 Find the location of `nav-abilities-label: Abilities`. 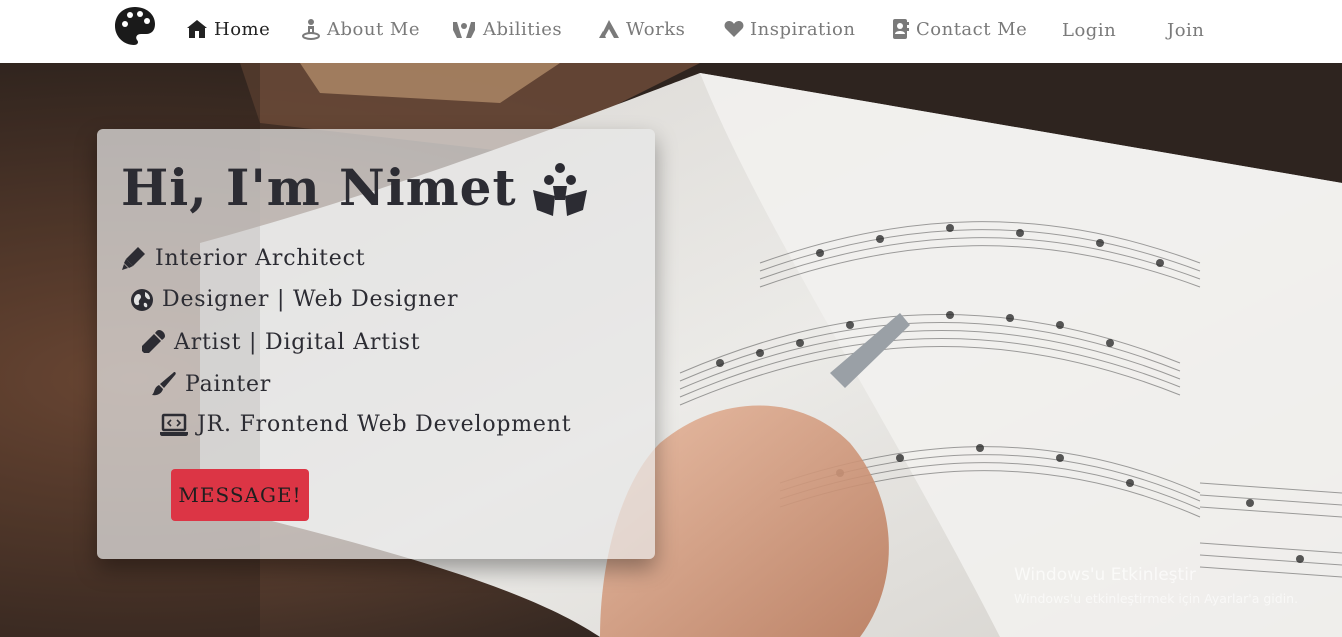

nav-abilities-label: Abilities is located at coordinates (523, 29).